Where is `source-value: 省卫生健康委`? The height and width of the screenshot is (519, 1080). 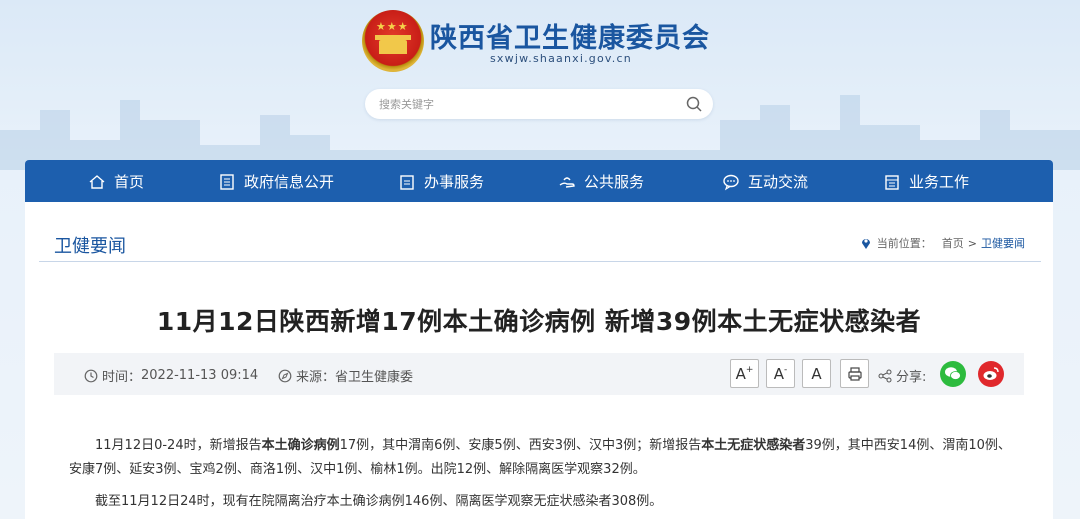
source-value: 省卫生健康委 is located at coordinates (374, 377).